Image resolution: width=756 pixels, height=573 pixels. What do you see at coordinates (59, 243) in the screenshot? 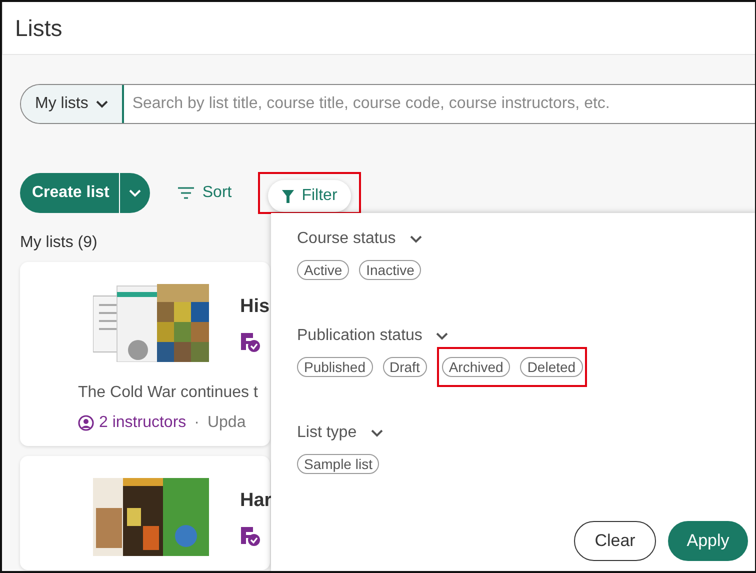
I see `list-count-heading: My lists (9)` at bounding box center [59, 243].